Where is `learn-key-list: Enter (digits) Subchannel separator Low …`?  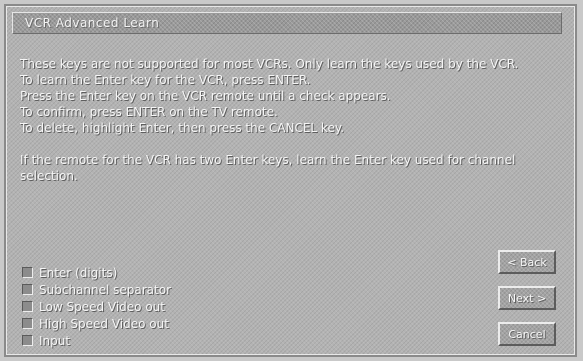
learn-key-list: Enter (digits) Subchannel separator Low … is located at coordinates (147, 306).